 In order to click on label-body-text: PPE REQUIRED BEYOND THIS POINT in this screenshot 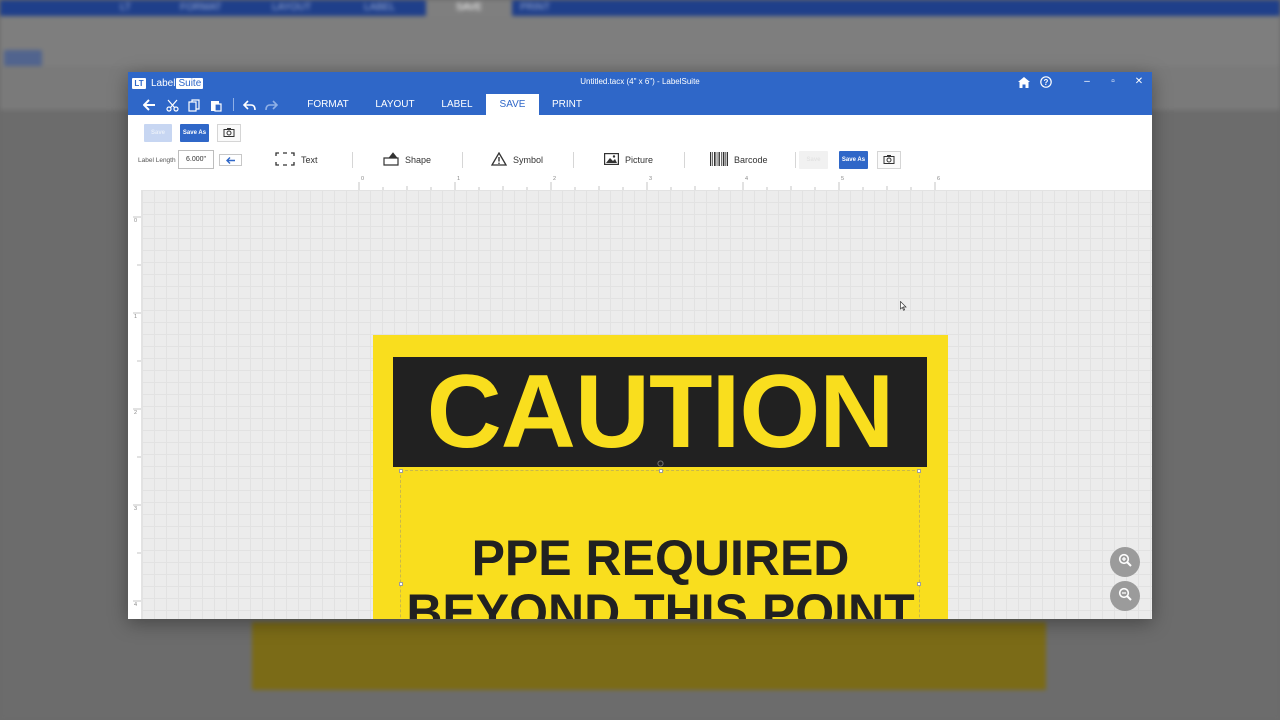, I will do `click(660, 575)`.